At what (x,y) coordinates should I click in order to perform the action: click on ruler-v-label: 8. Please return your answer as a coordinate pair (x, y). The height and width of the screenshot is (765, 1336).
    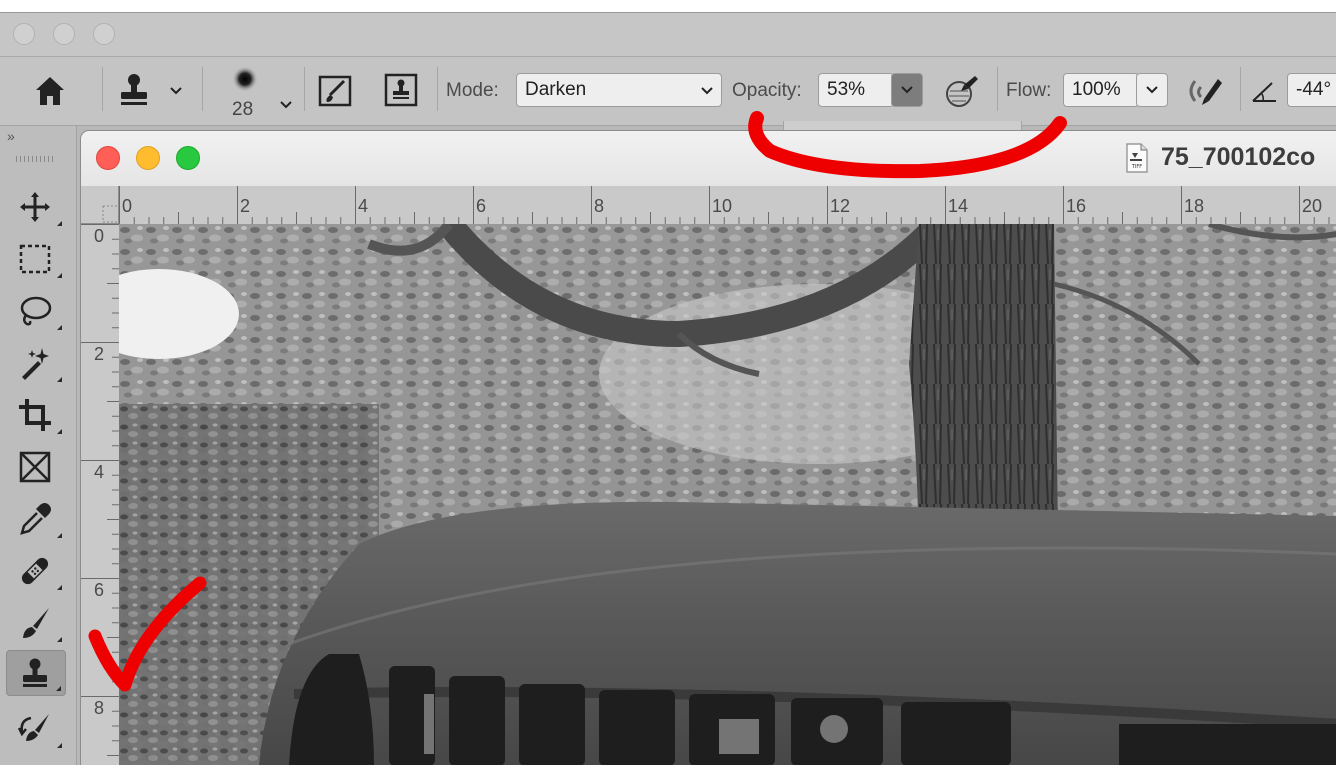
    Looking at the image, I should click on (99, 708).